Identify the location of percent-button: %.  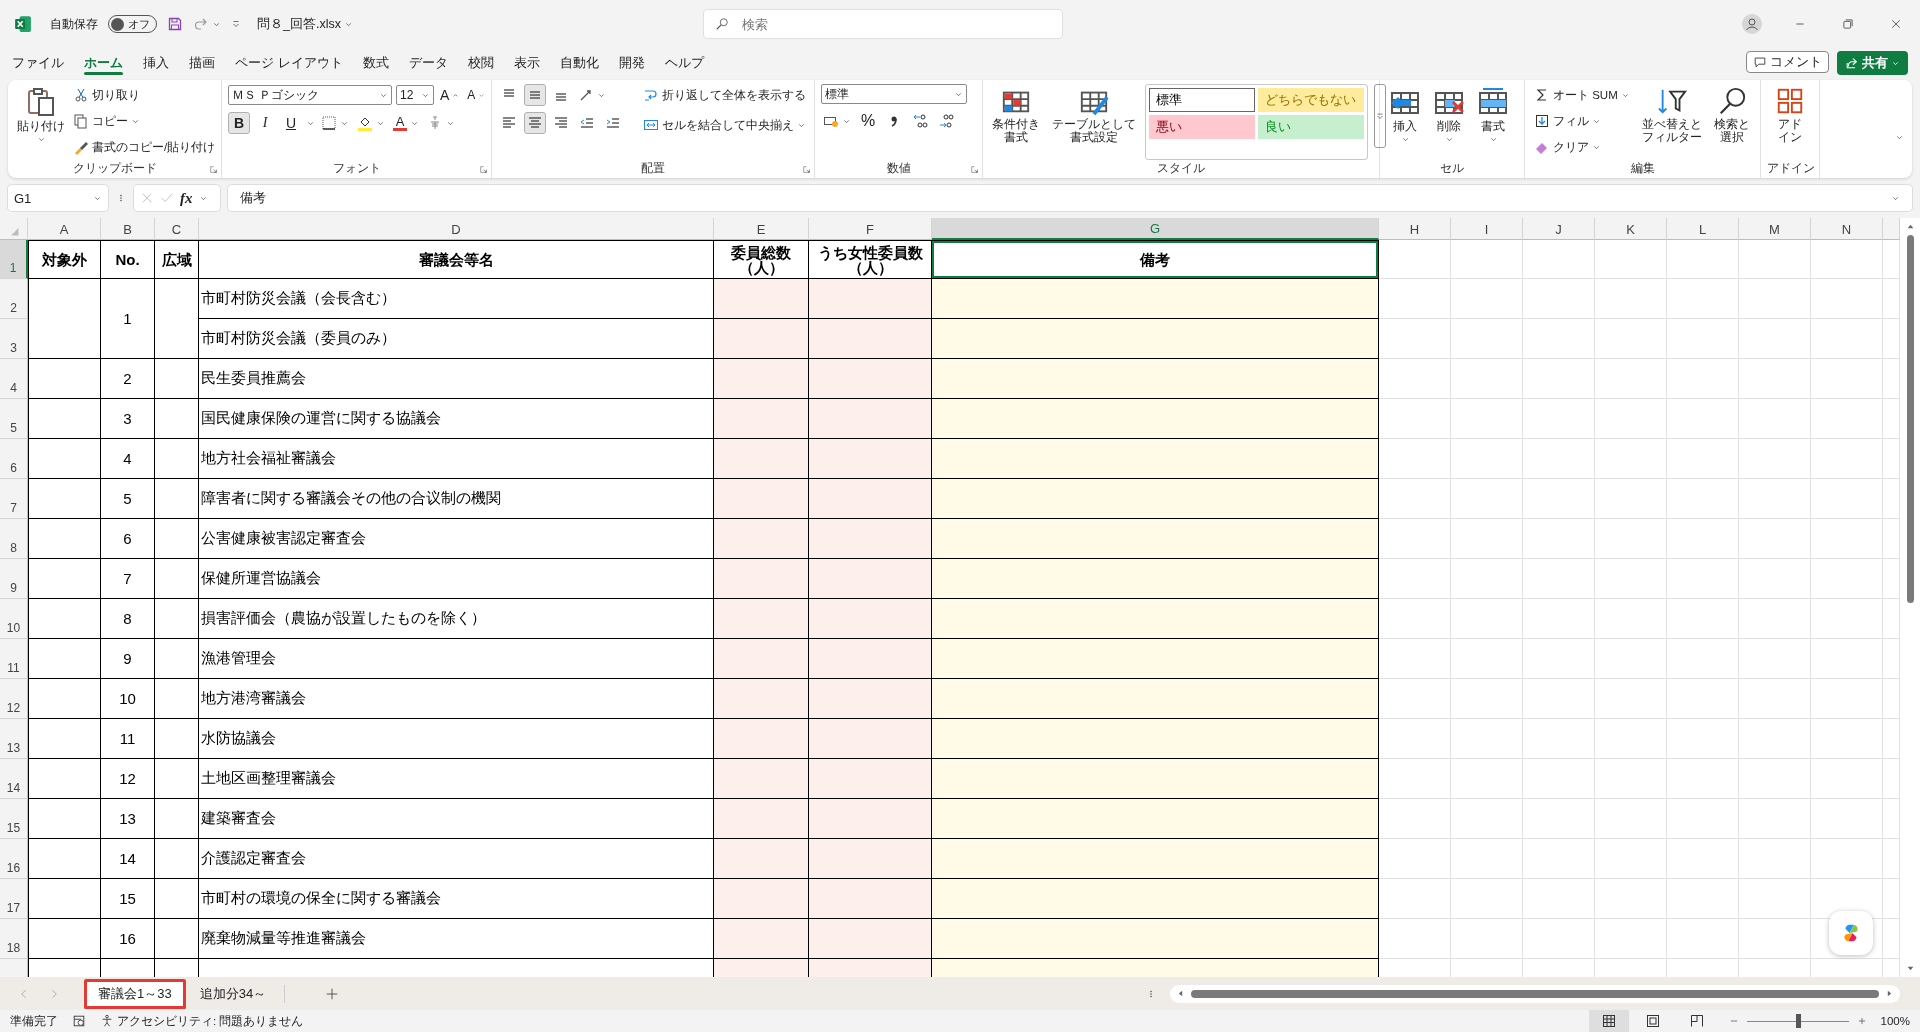
(868, 121).